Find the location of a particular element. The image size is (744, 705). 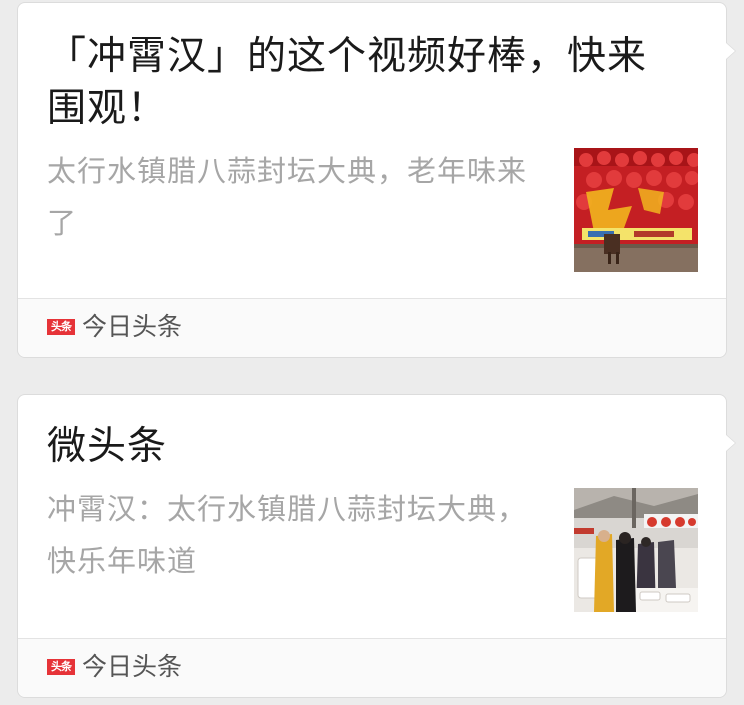

article-description: 冲霄汉：太行水镇腊八蒜封坛大典，快乐年味道 is located at coordinates (287, 535).